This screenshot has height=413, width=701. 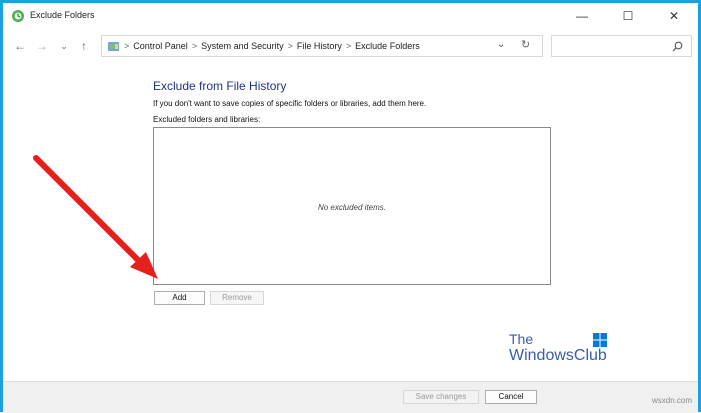 I want to click on red-annotation-arrow, so click(x=95, y=217).